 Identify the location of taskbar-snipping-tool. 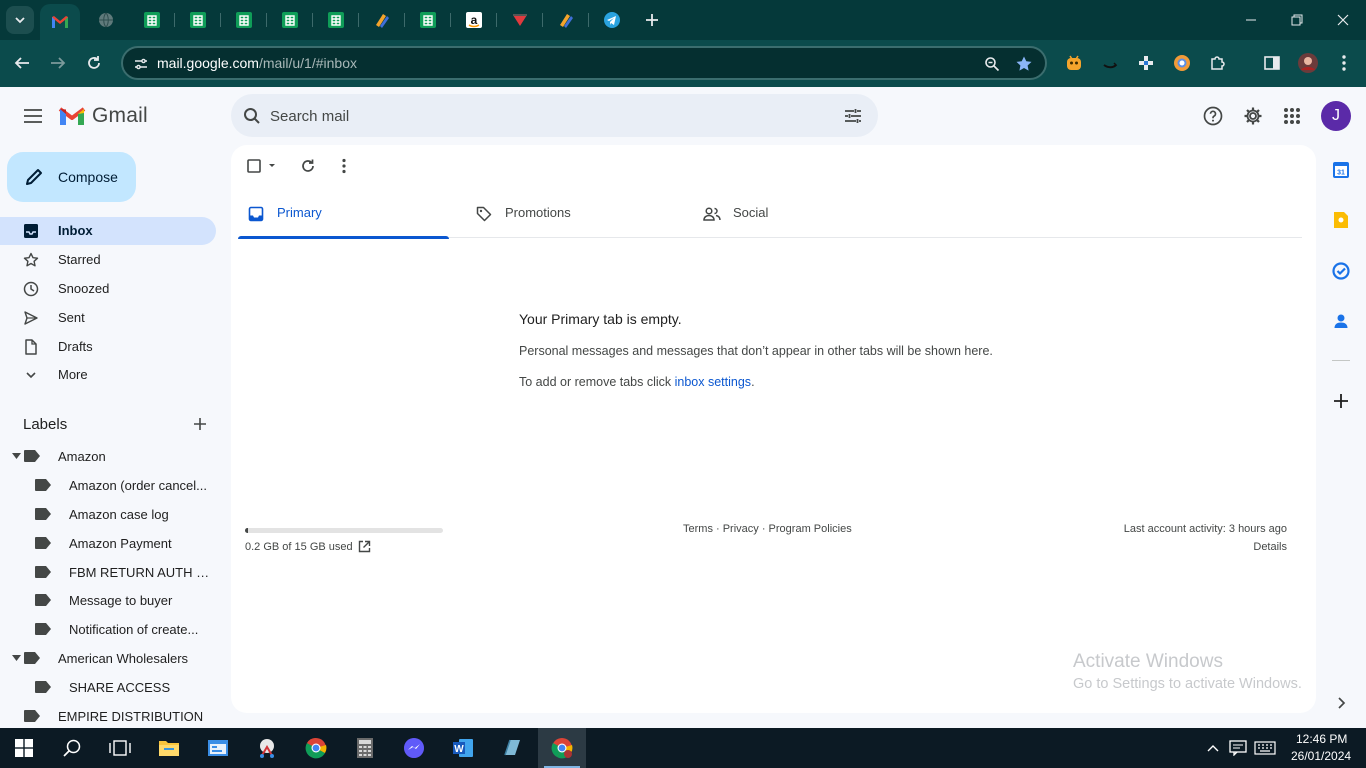
(267, 748).